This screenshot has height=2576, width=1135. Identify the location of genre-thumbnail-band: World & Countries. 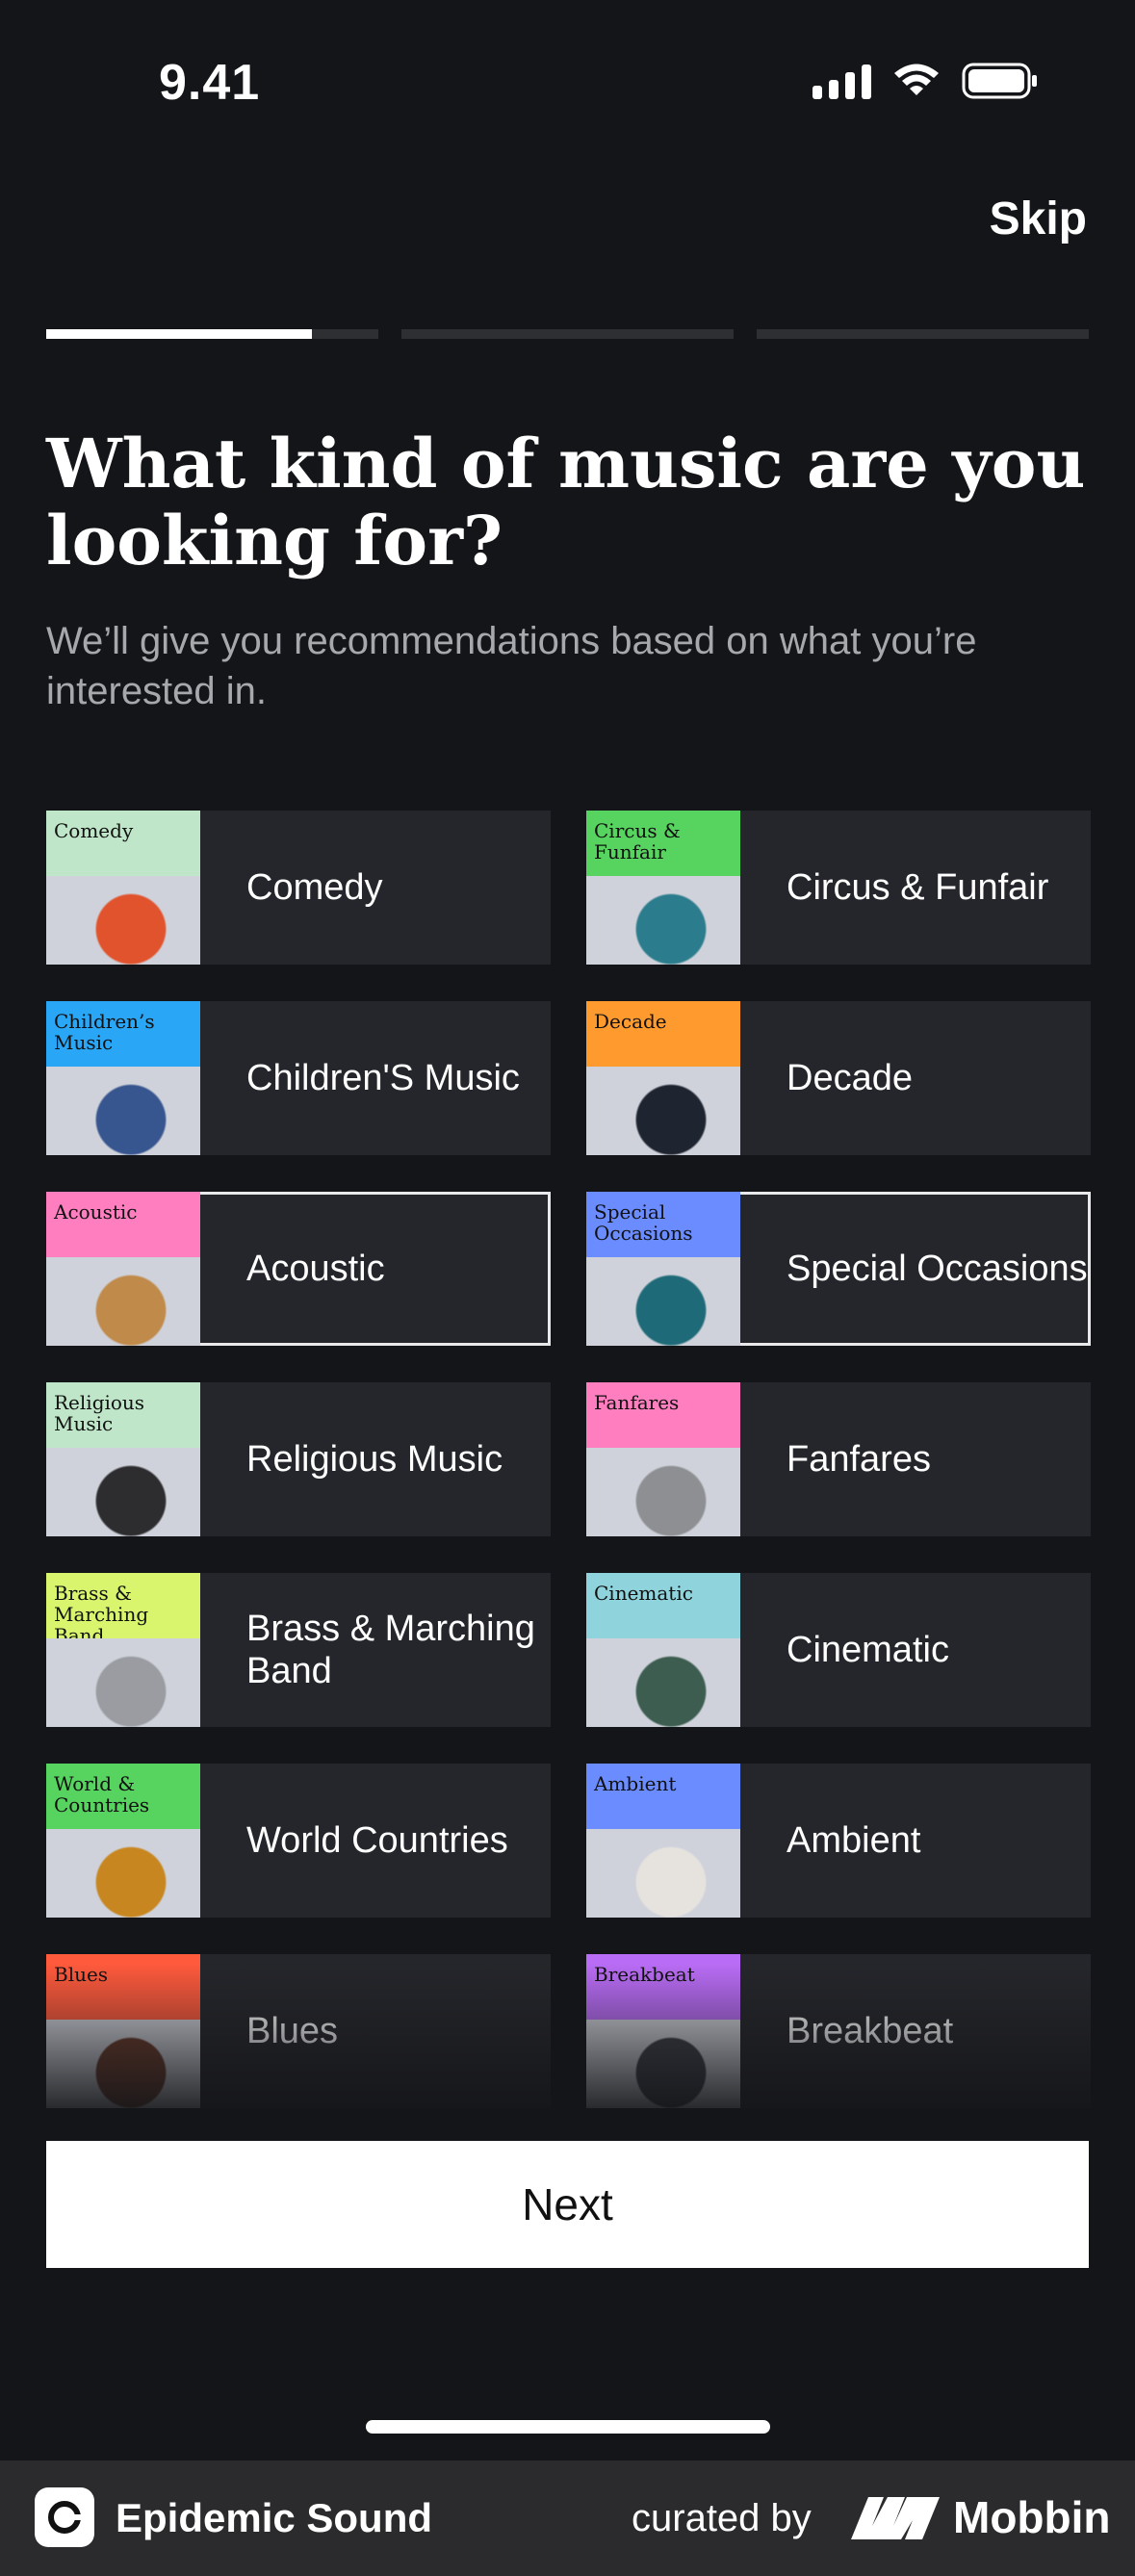
(123, 1796).